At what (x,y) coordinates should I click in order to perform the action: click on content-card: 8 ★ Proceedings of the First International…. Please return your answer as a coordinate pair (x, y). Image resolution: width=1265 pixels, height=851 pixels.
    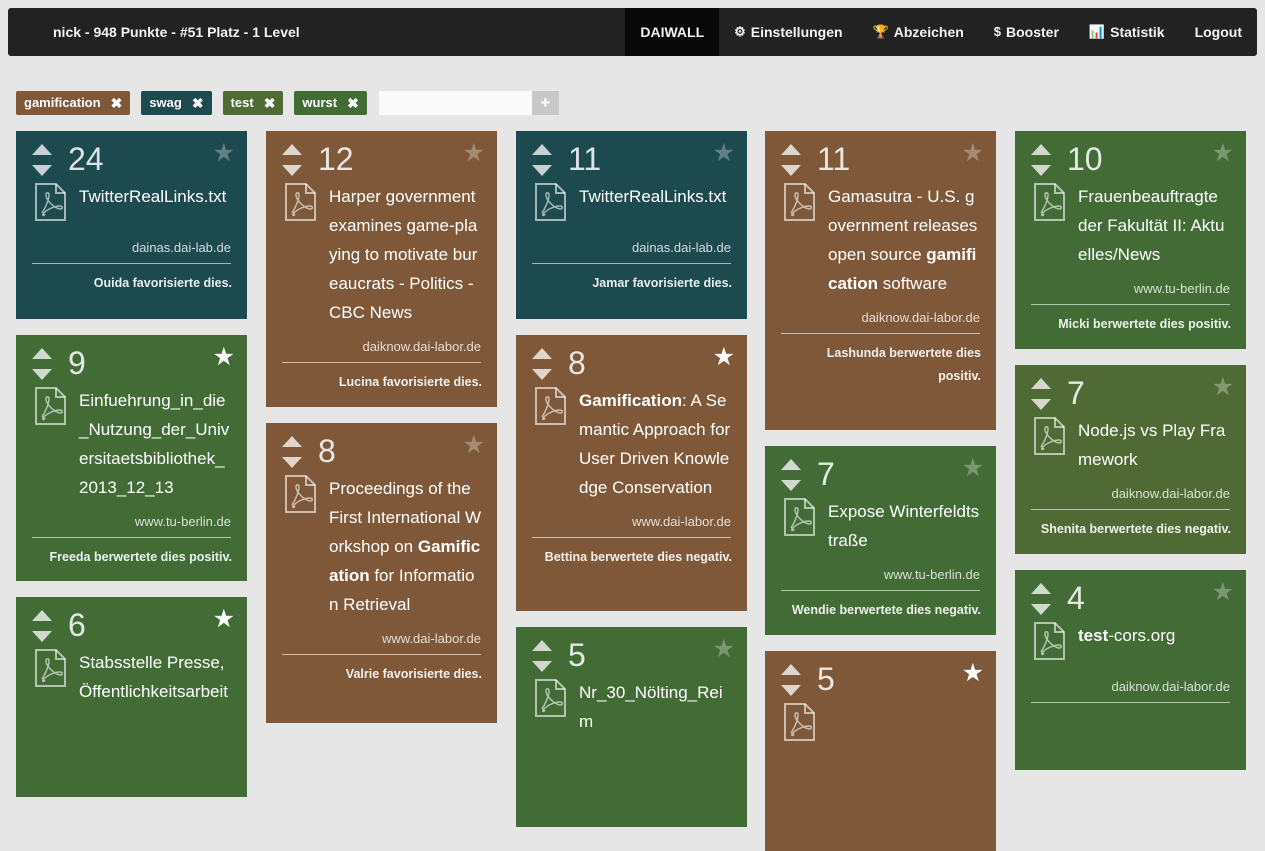
    Looking at the image, I should click on (381, 573).